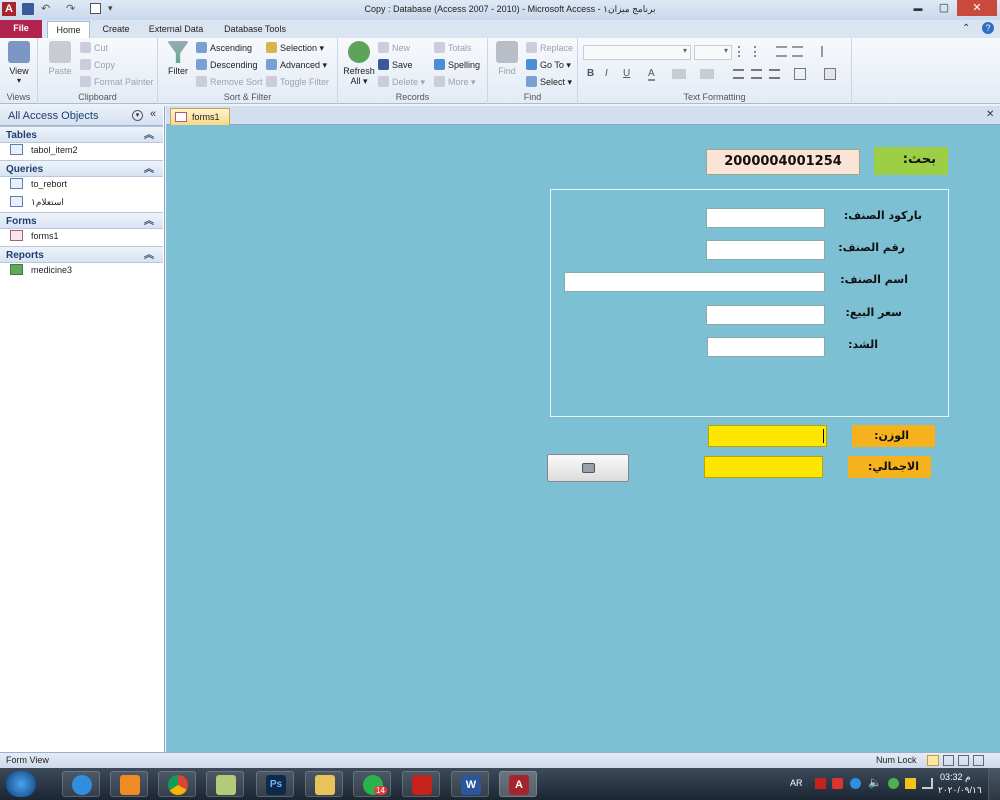  What do you see at coordinates (651, 74) in the screenshot?
I see `font-color-button: A` at bounding box center [651, 74].